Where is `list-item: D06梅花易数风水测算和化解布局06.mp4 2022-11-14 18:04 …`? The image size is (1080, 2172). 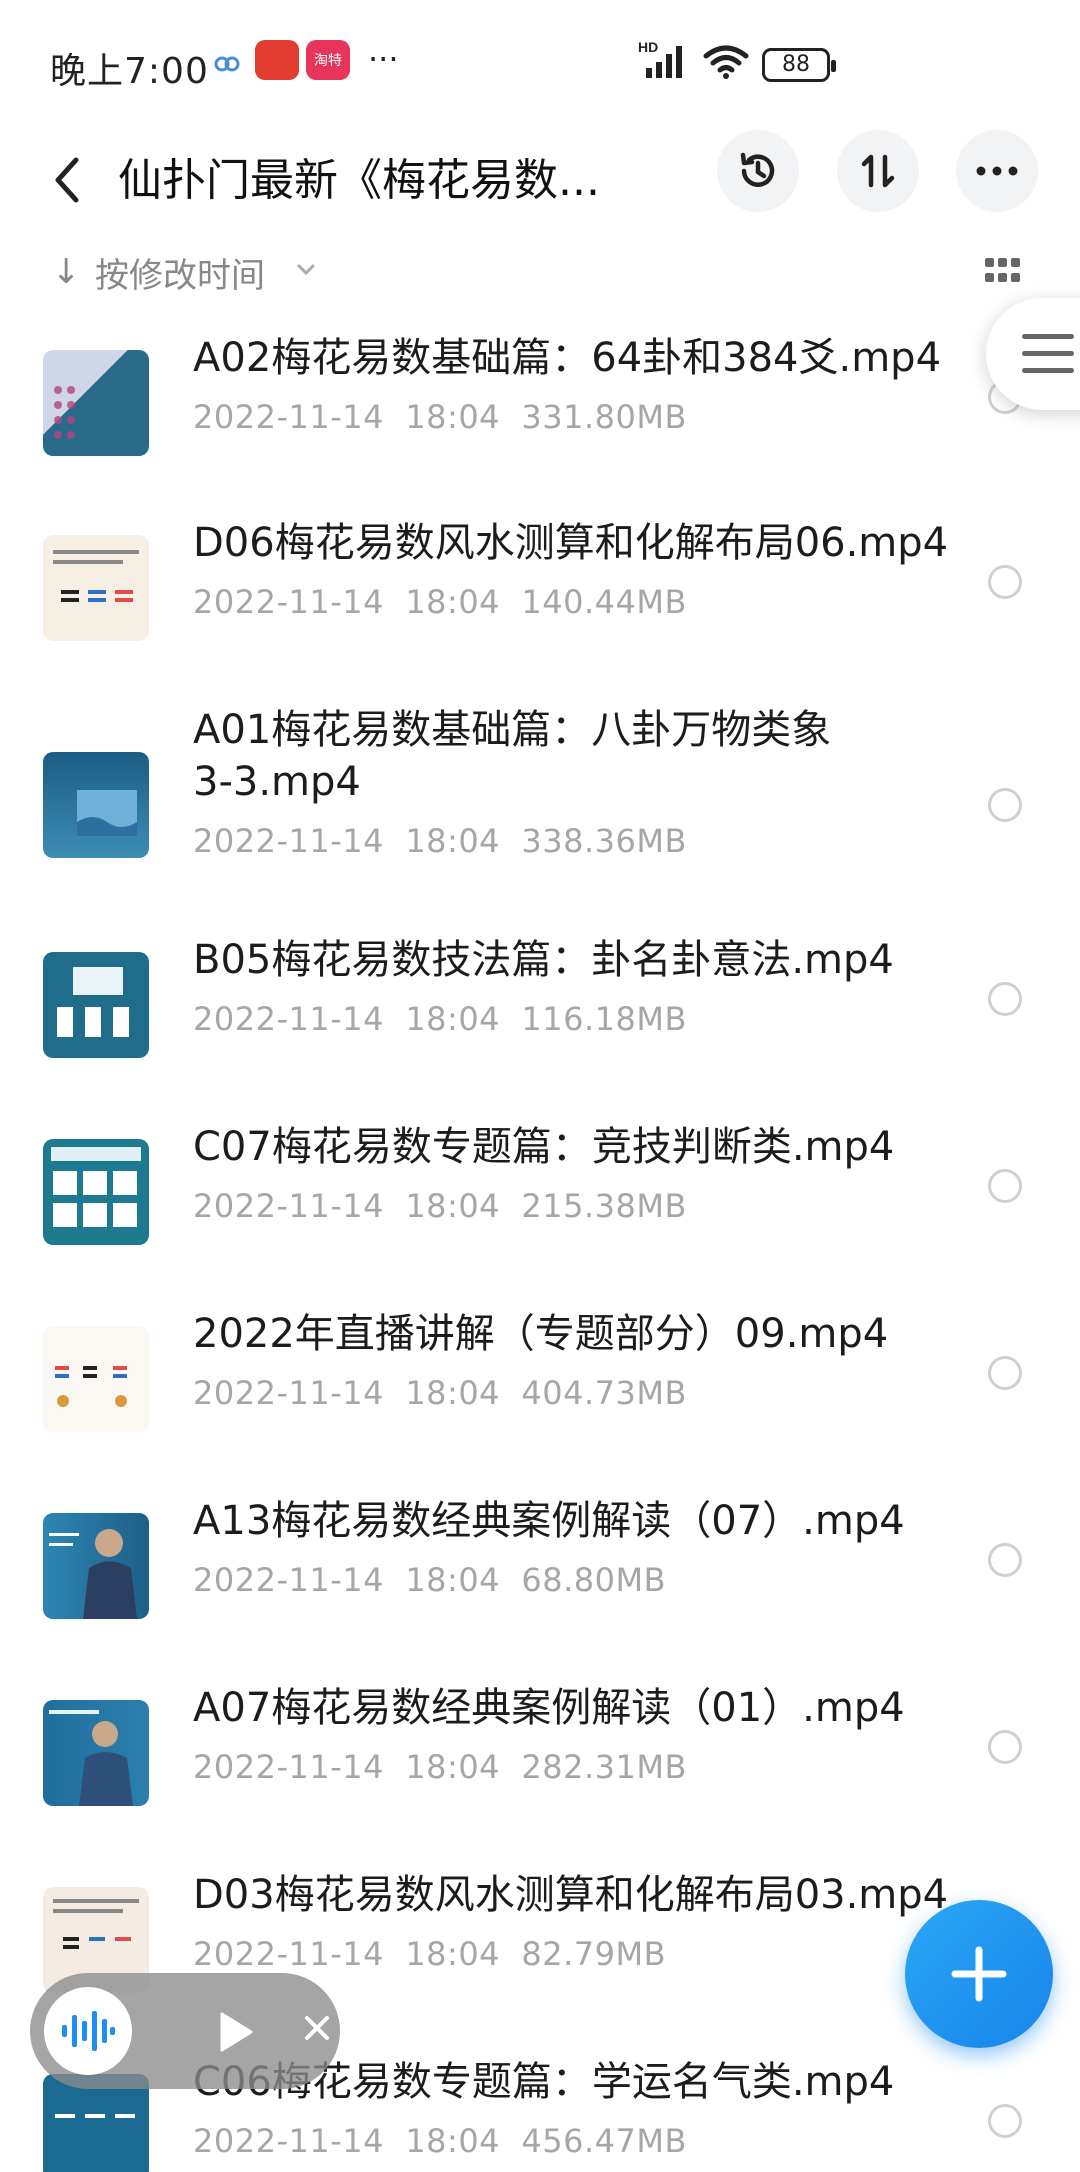
list-item: D06梅花易数风水测算和化解布局06.mp4 2022-11-14 18:04 … is located at coordinates (540, 598).